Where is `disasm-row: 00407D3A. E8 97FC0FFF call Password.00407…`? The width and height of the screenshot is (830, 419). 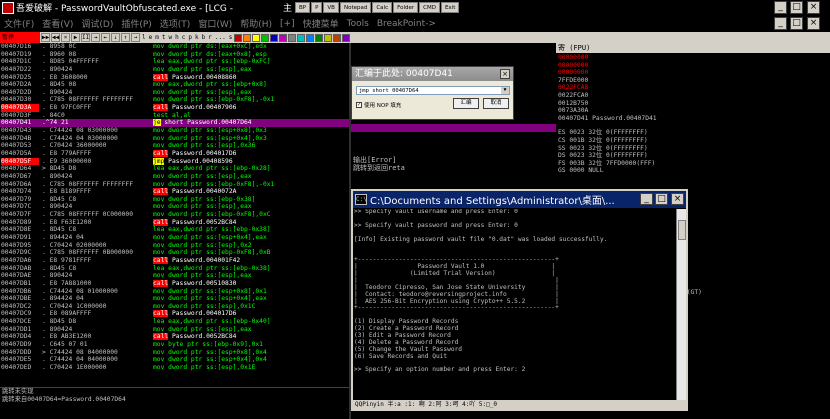
disasm-row: 00407D3A. E8 97FC0FFF call Password.00407… is located at coordinates (174, 108).